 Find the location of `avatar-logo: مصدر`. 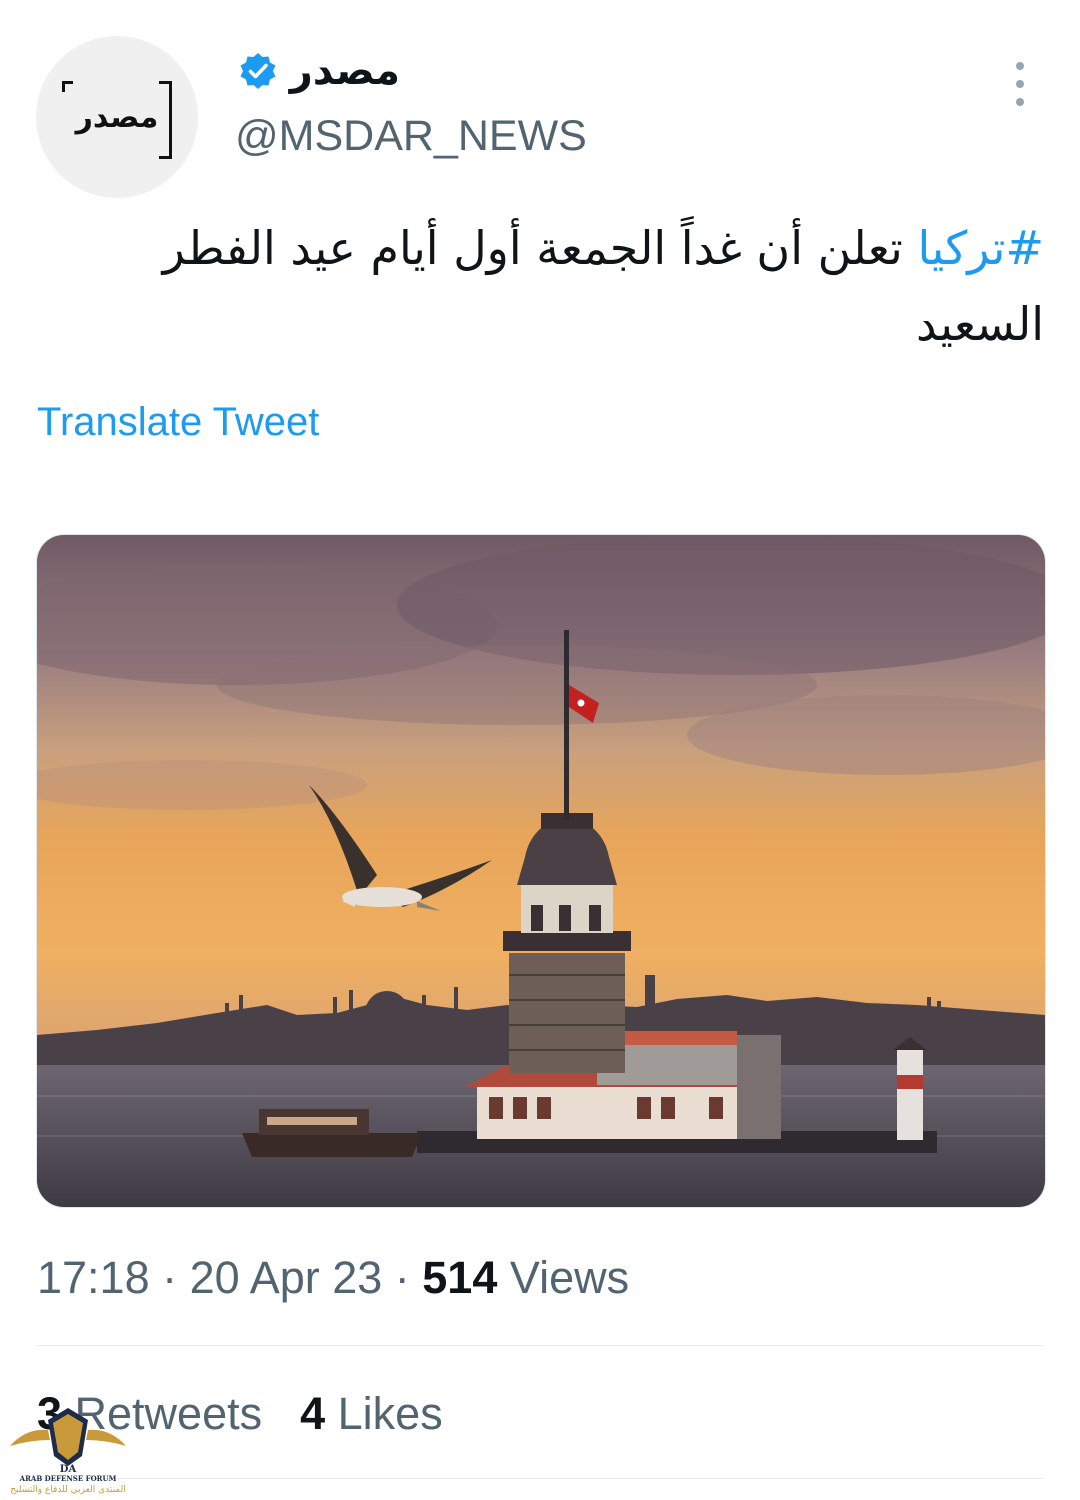

avatar-logo: مصدر is located at coordinates (117, 118).